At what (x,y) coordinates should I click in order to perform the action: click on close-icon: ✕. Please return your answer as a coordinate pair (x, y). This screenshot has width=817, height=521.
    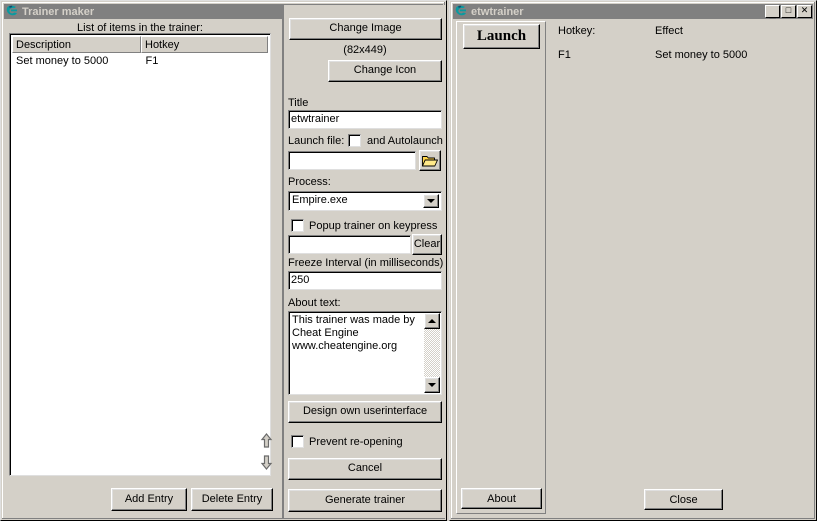
    Looking at the image, I should click on (804, 10).